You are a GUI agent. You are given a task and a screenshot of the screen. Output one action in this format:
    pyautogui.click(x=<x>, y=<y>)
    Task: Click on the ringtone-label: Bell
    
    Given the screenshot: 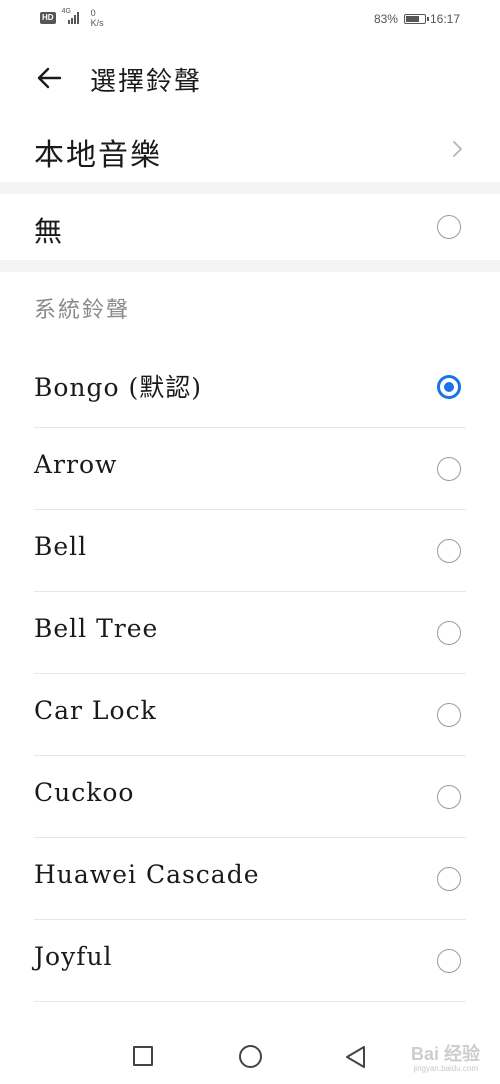 What is the action you would take?
    pyautogui.click(x=61, y=546)
    